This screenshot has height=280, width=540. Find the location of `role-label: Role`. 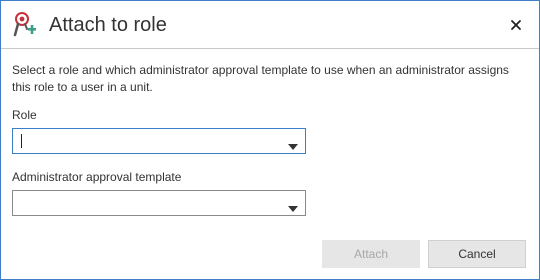

role-label: Role is located at coordinates (24, 115).